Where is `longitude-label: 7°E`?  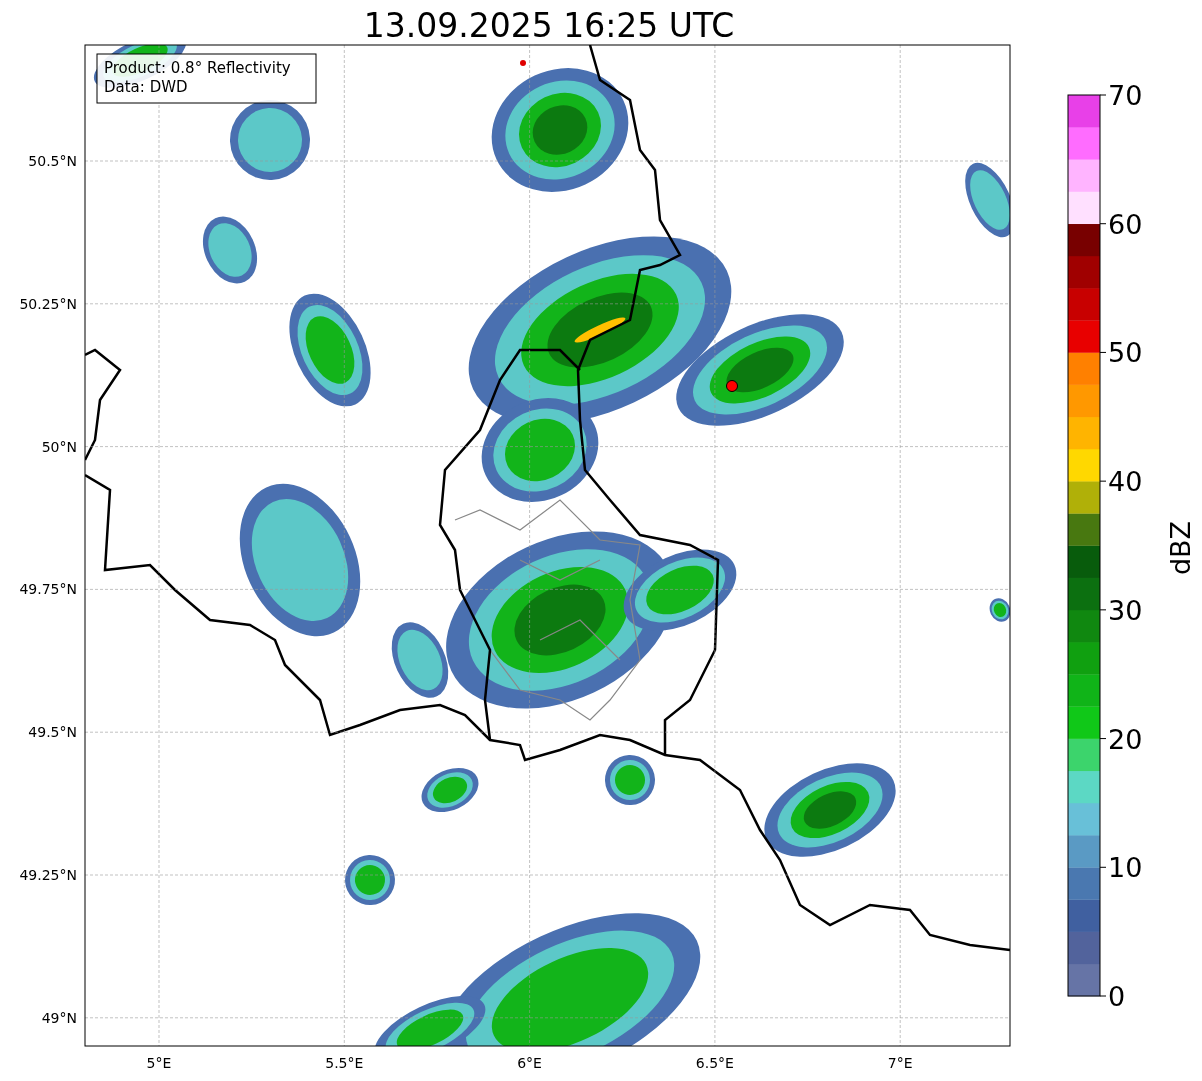
longitude-label: 7°E is located at coordinates (900, 1063).